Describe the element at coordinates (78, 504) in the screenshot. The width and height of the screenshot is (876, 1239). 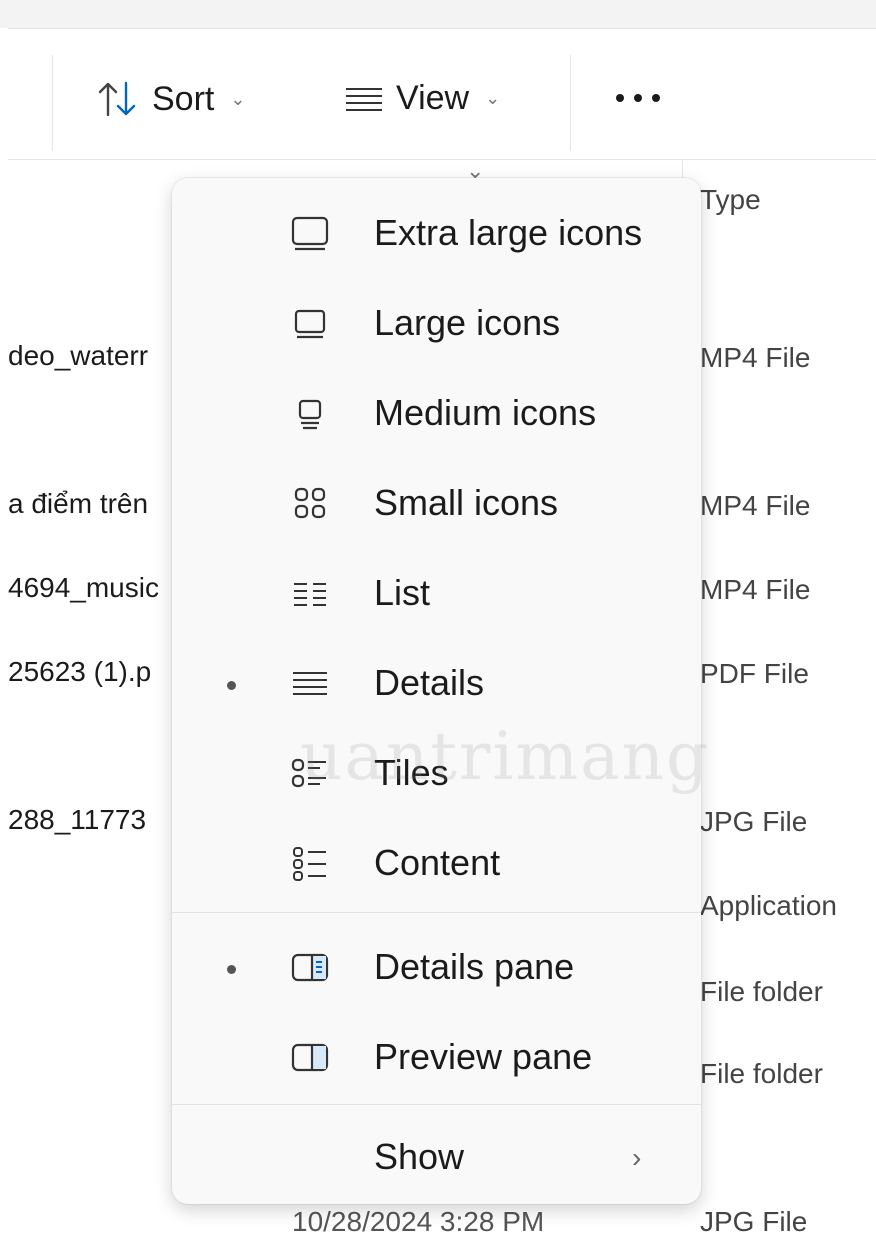
I see `file-name: a điểm trên` at that location.